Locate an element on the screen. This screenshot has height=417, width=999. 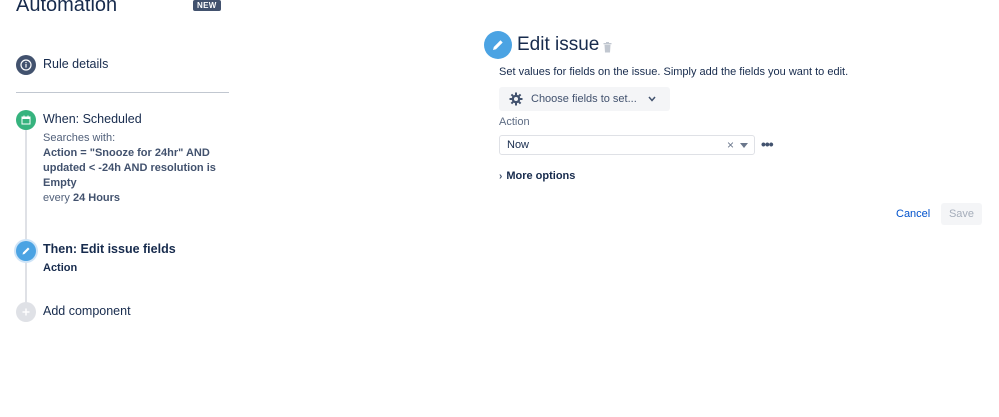
timeline-line is located at coordinates (26, 215).